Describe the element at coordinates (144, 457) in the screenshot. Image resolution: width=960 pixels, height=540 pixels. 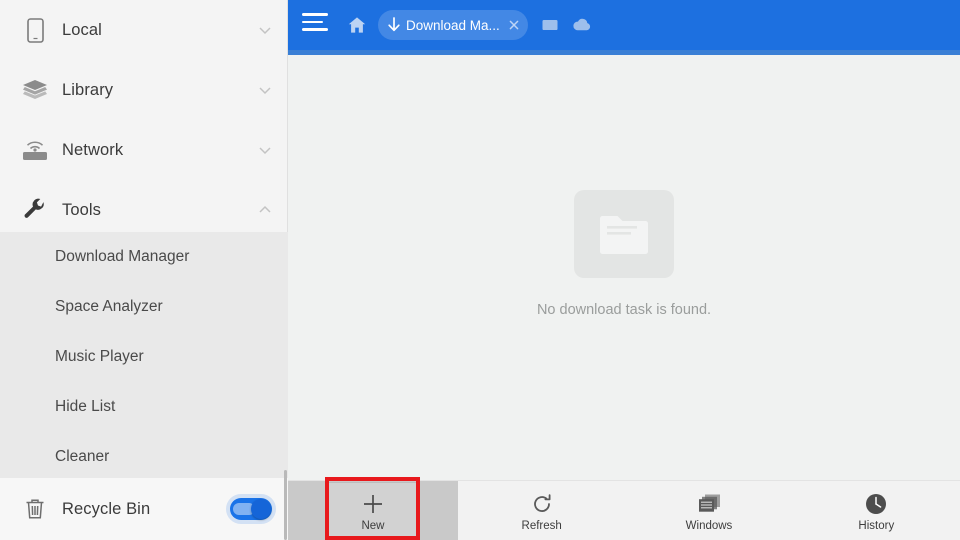
I see `sidebar-subitem-cleaner: Cleaner` at that location.